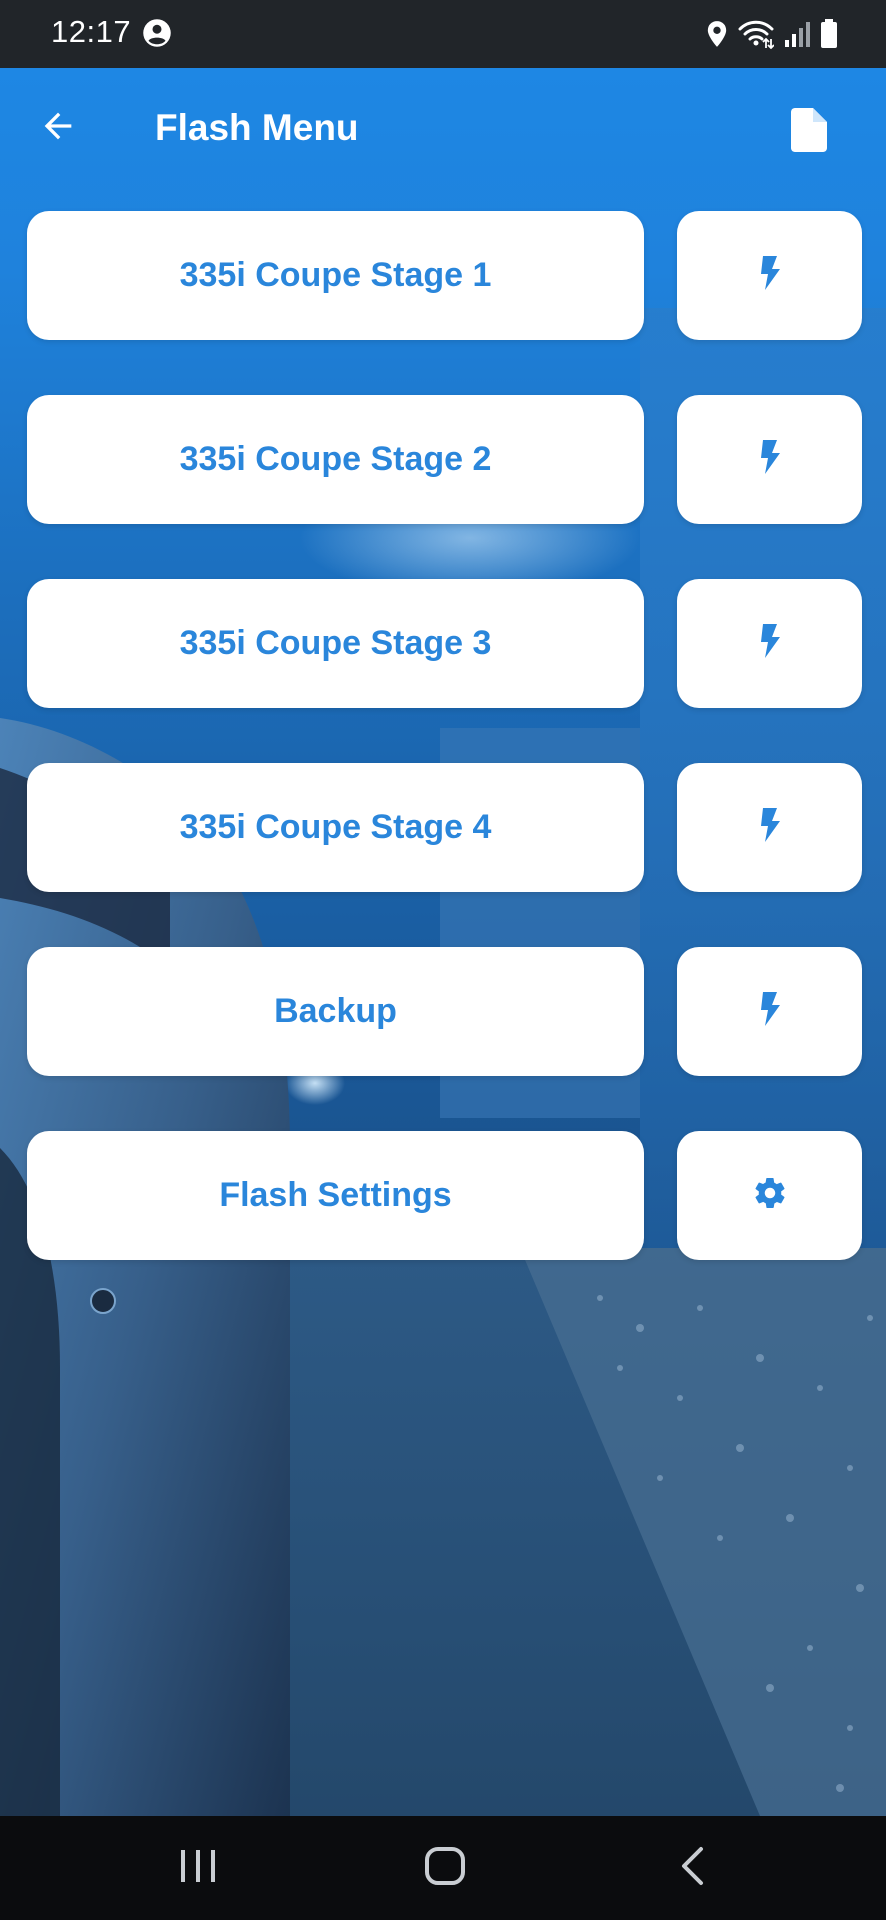 The width and height of the screenshot is (886, 1920). I want to click on status-bar: 12:17, so click(443, 34).